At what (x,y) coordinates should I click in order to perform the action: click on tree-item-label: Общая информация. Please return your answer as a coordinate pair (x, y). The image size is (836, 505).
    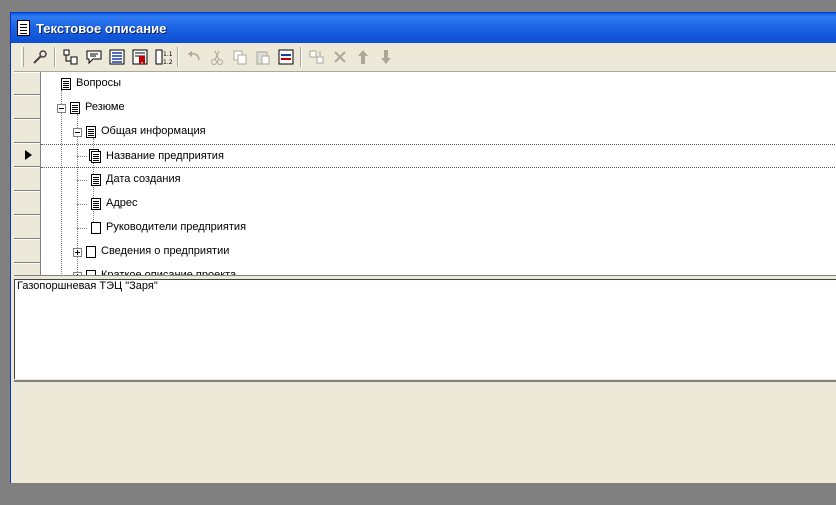
    Looking at the image, I should click on (153, 131).